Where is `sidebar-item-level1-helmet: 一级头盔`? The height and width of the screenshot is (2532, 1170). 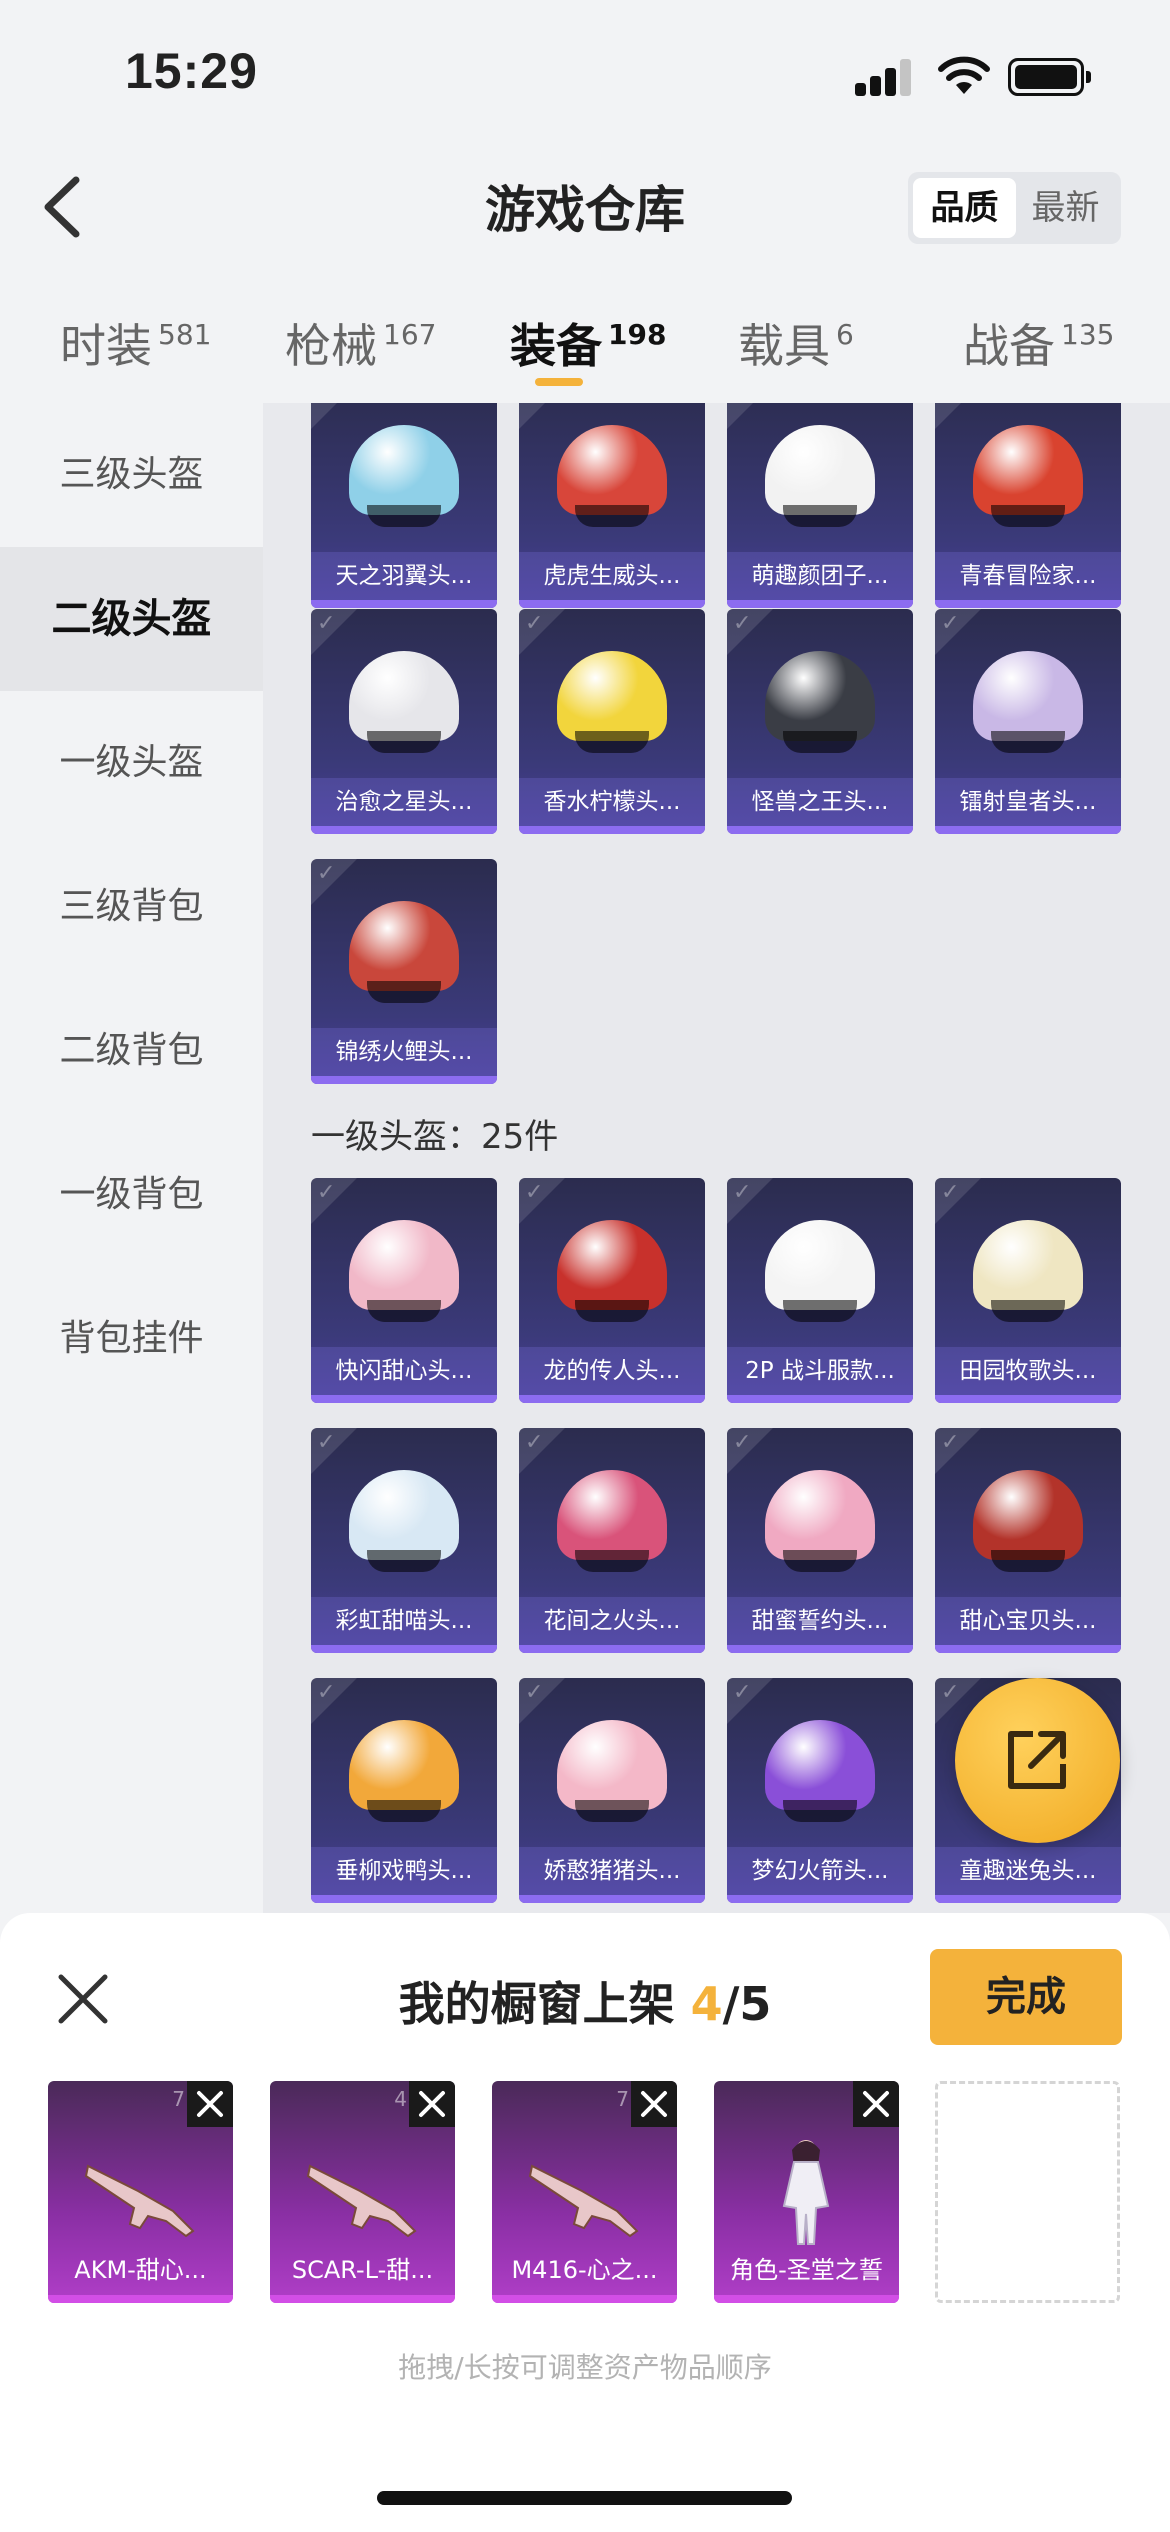 sidebar-item-level1-helmet: 一级头盔 is located at coordinates (131, 763).